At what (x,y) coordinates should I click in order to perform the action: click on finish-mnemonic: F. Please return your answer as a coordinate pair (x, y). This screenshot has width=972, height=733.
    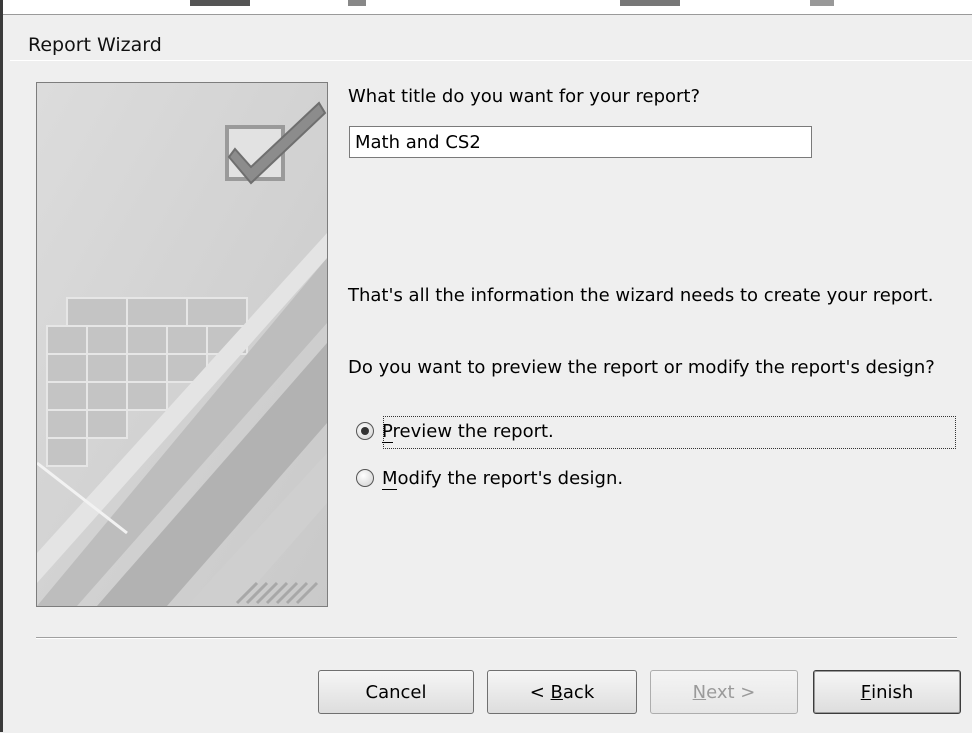
    Looking at the image, I should click on (866, 692).